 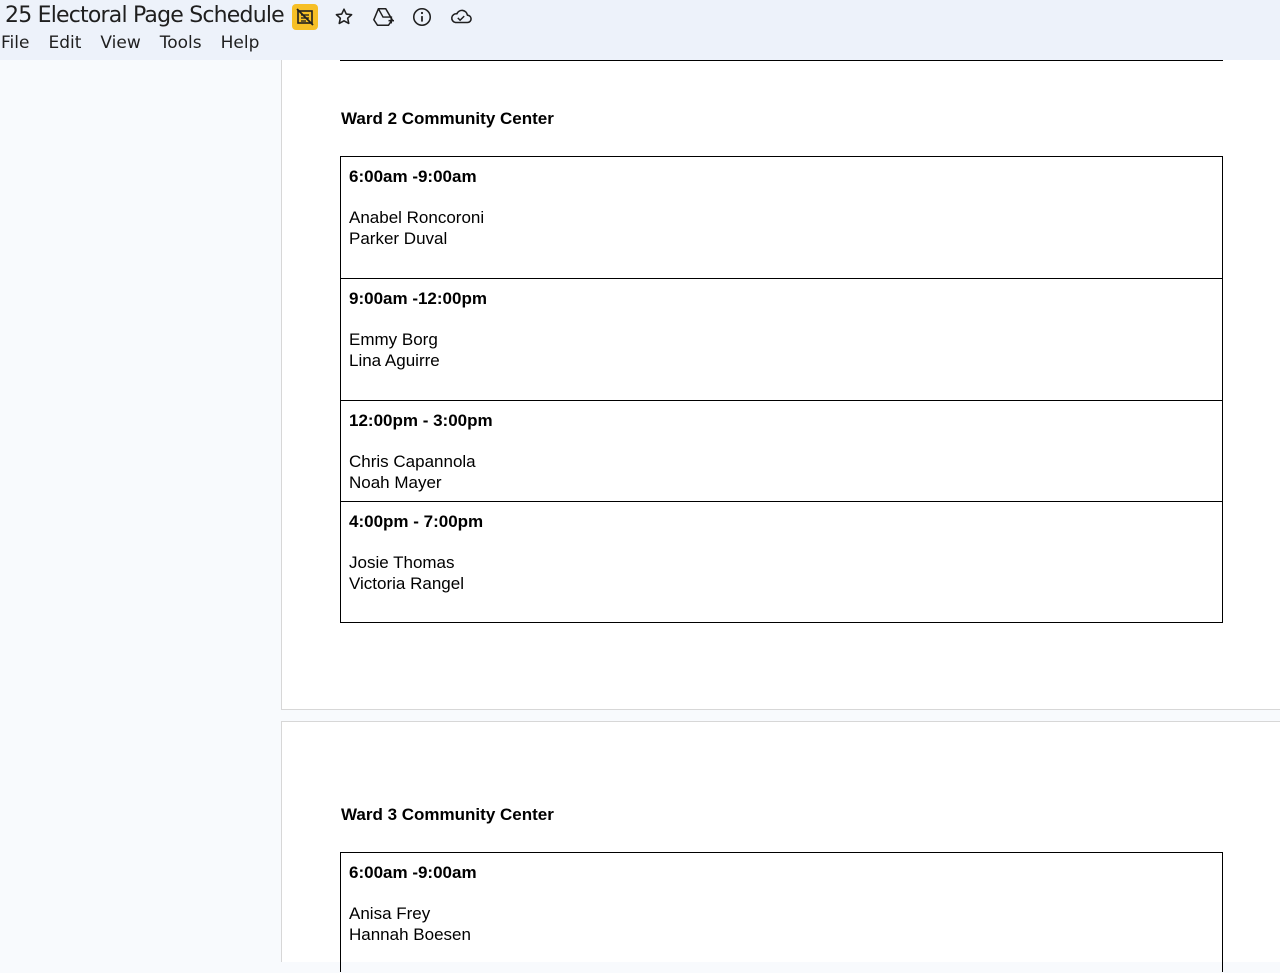 I want to click on title-icon-row, so click(x=389, y=17).